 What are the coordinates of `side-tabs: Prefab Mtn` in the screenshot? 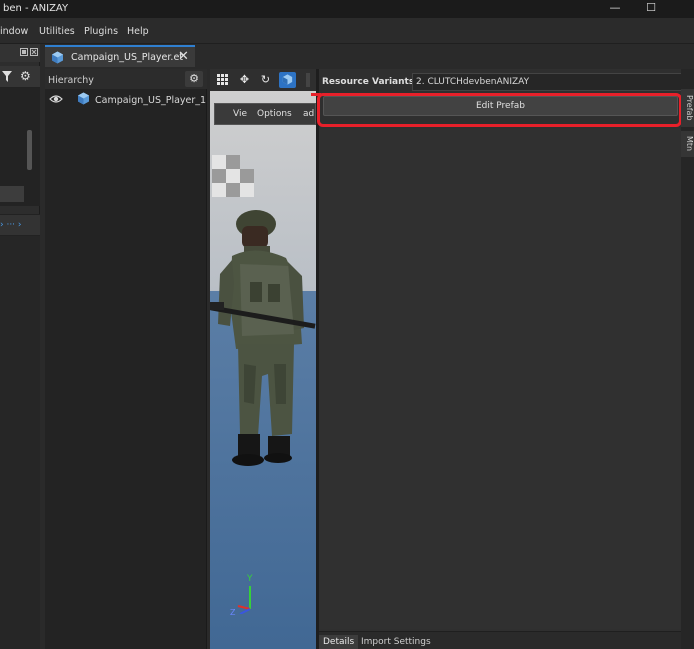 It's located at (687, 359).